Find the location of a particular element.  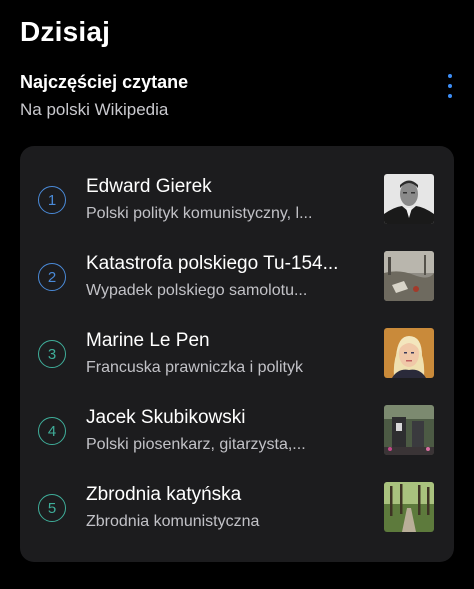

section-title: Najczęściej czytane is located at coordinates (104, 82).